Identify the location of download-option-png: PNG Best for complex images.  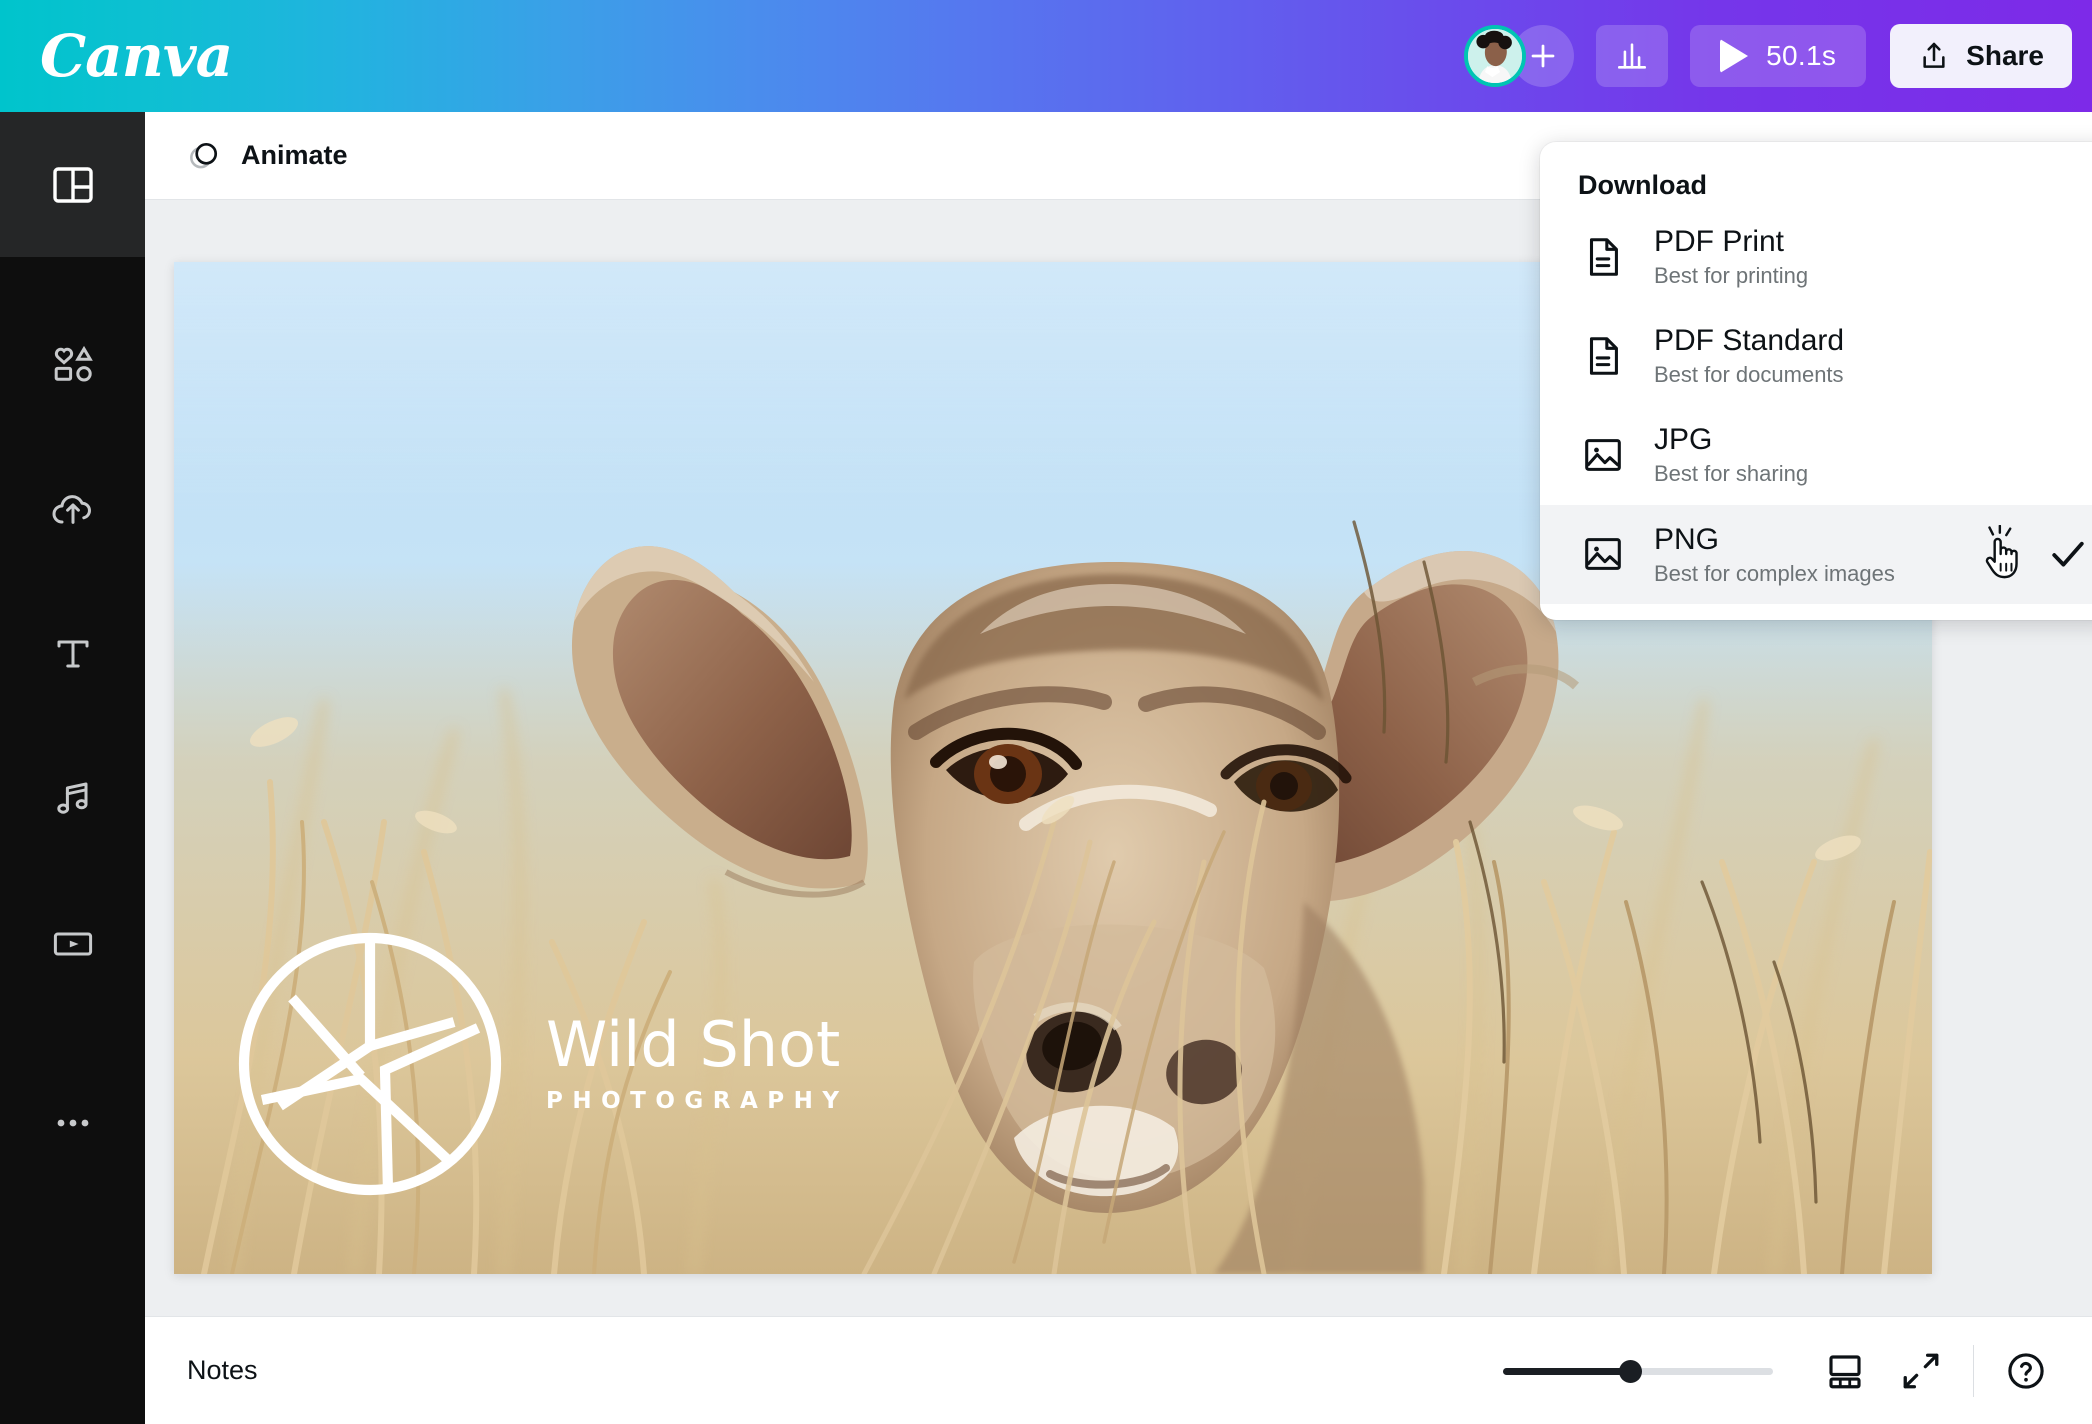
(1816, 554).